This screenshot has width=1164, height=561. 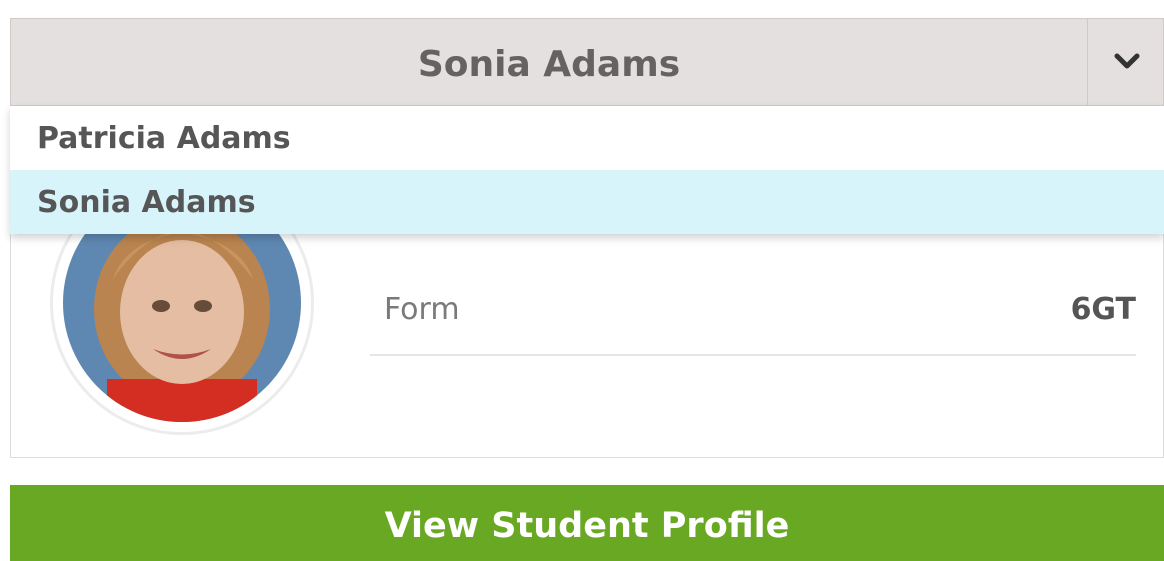 I want to click on view-student-profile-button: View Student Profile, so click(x=587, y=523).